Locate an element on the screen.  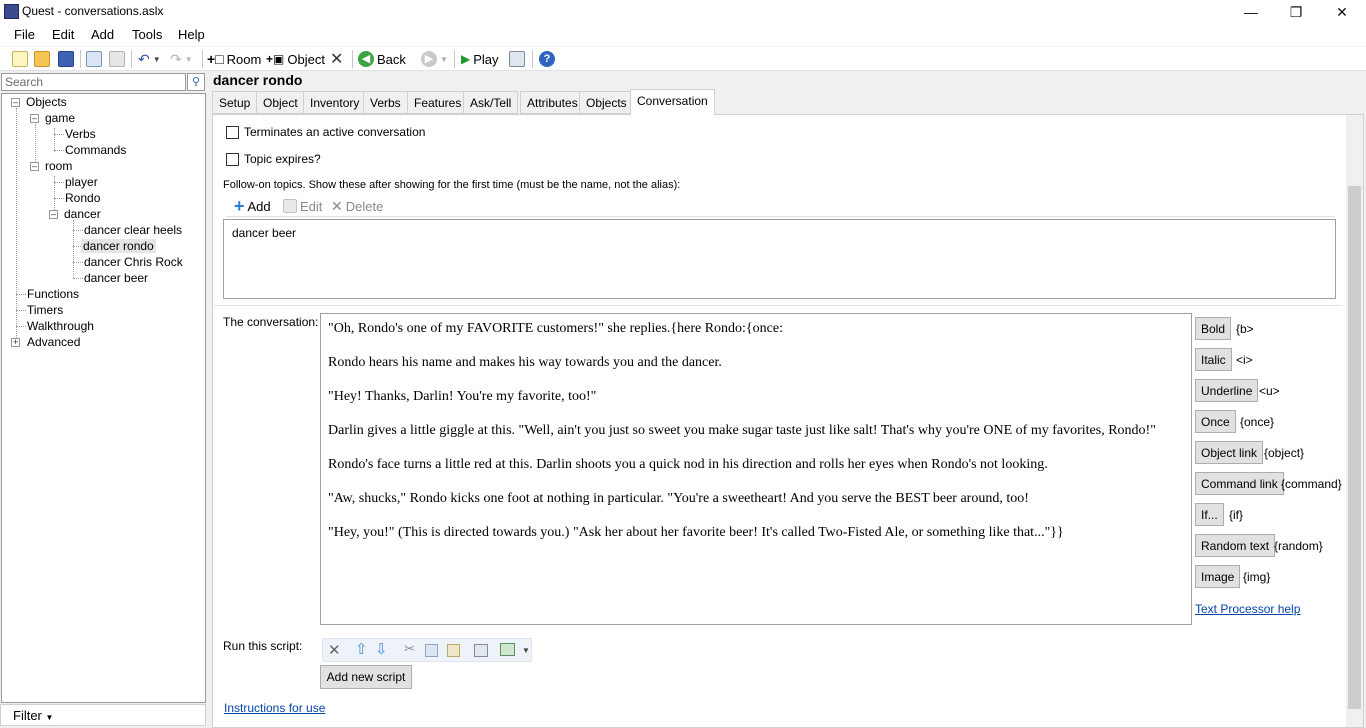
play-button: ▶ Play is located at coordinates (480, 59).